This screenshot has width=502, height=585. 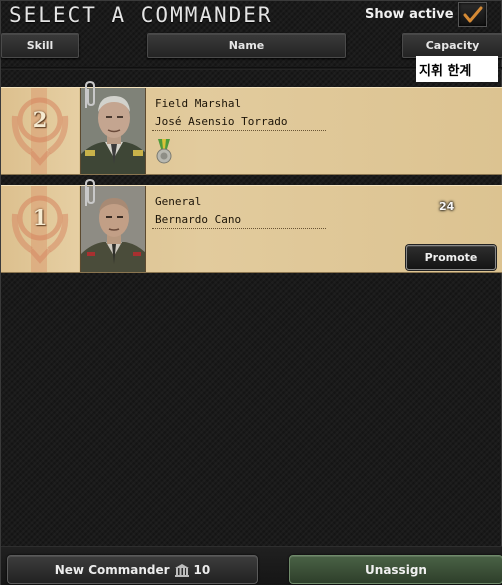 I want to click on unassign-button: Unassign, so click(x=395, y=569).